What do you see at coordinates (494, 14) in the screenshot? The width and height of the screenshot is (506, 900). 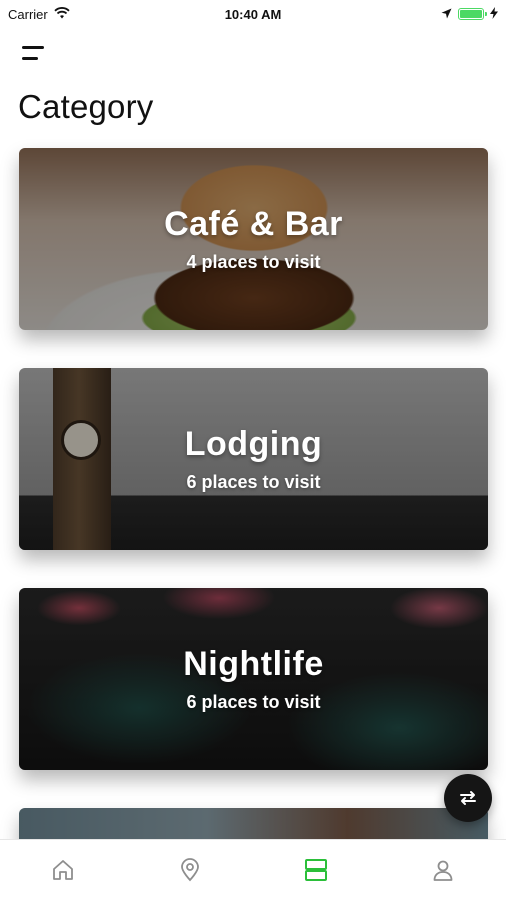 I see `charging-bolt-icon` at bounding box center [494, 14].